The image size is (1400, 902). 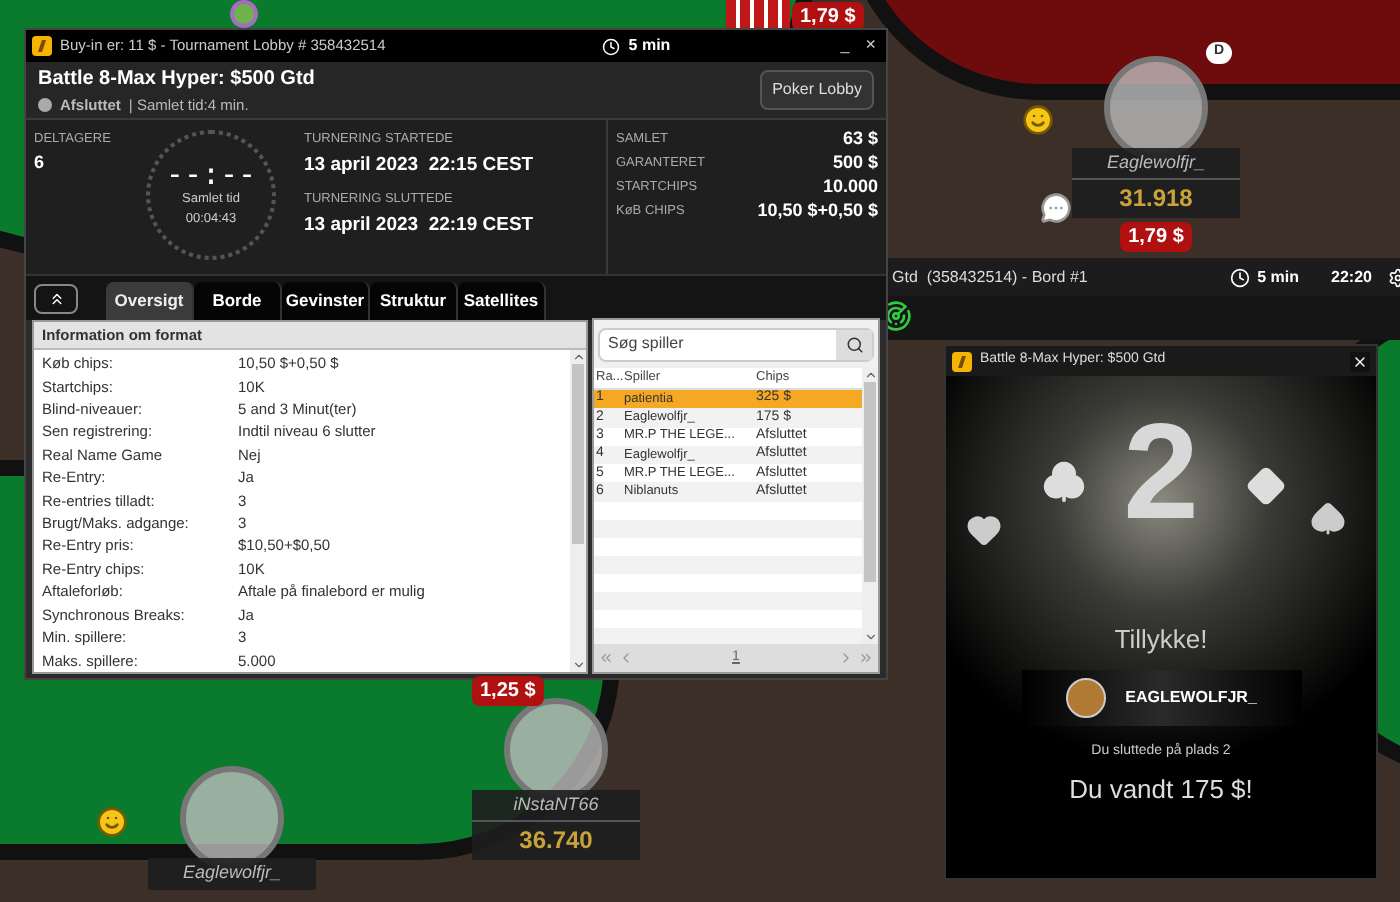 I want to click on search-icon, so click(x=854, y=344).